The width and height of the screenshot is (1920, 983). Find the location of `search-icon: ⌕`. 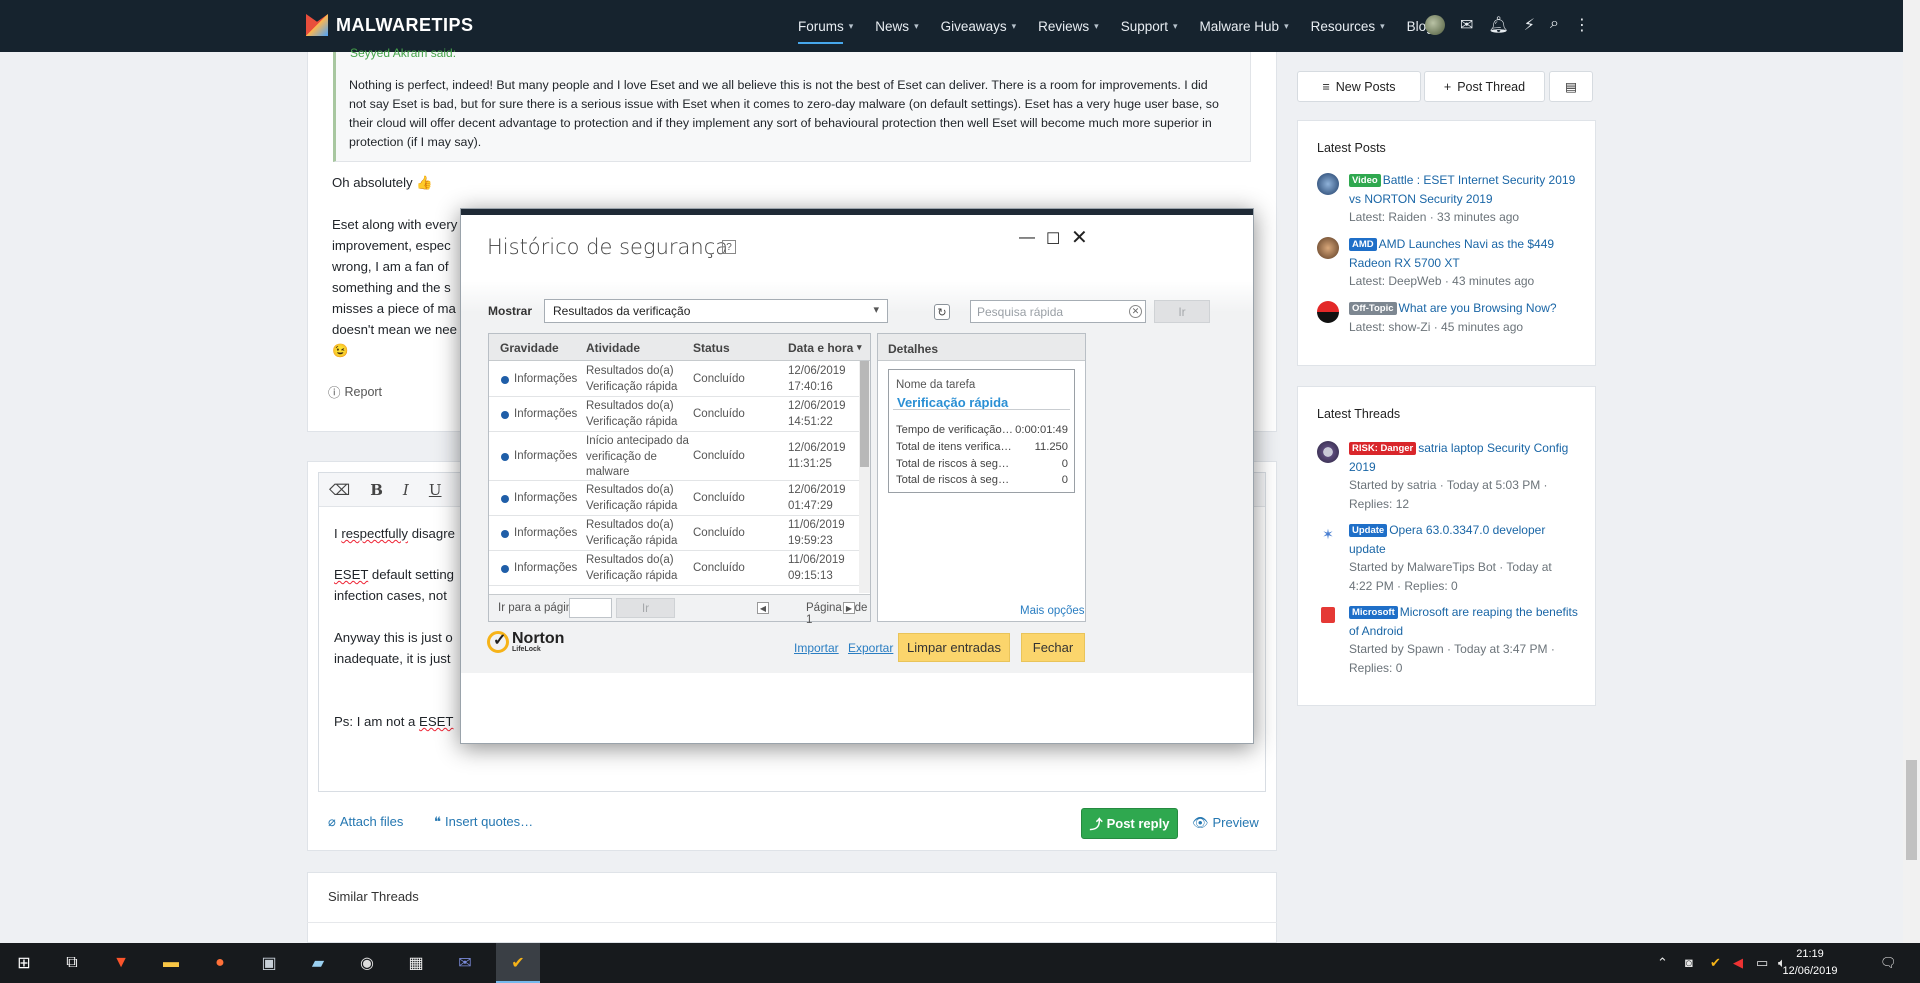

search-icon: ⌕ is located at coordinates (1554, 25).